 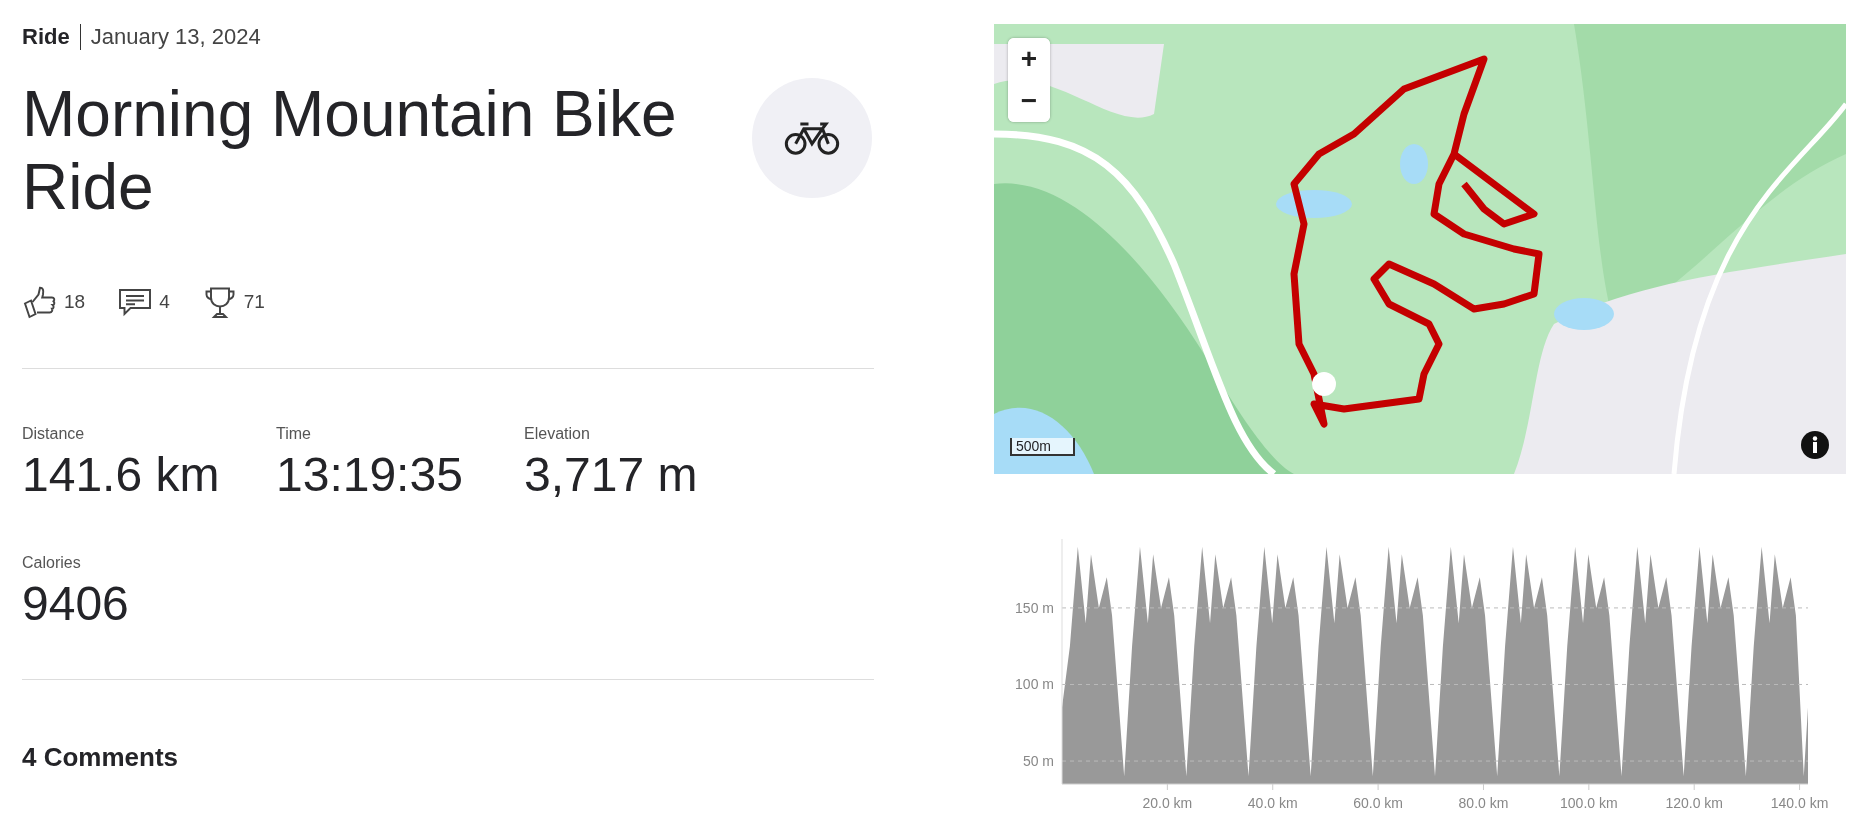 What do you see at coordinates (54, 434) in the screenshot?
I see `stat-label: Distance` at bounding box center [54, 434].